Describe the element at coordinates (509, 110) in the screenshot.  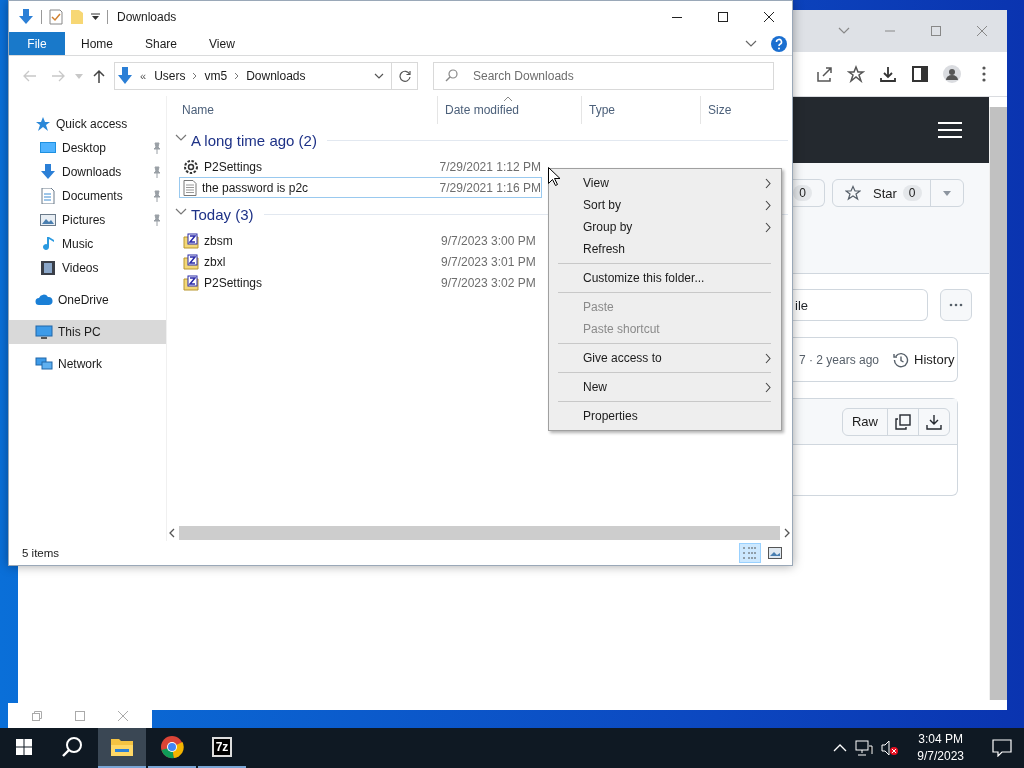
I see `column-header: Date modified` at that location.